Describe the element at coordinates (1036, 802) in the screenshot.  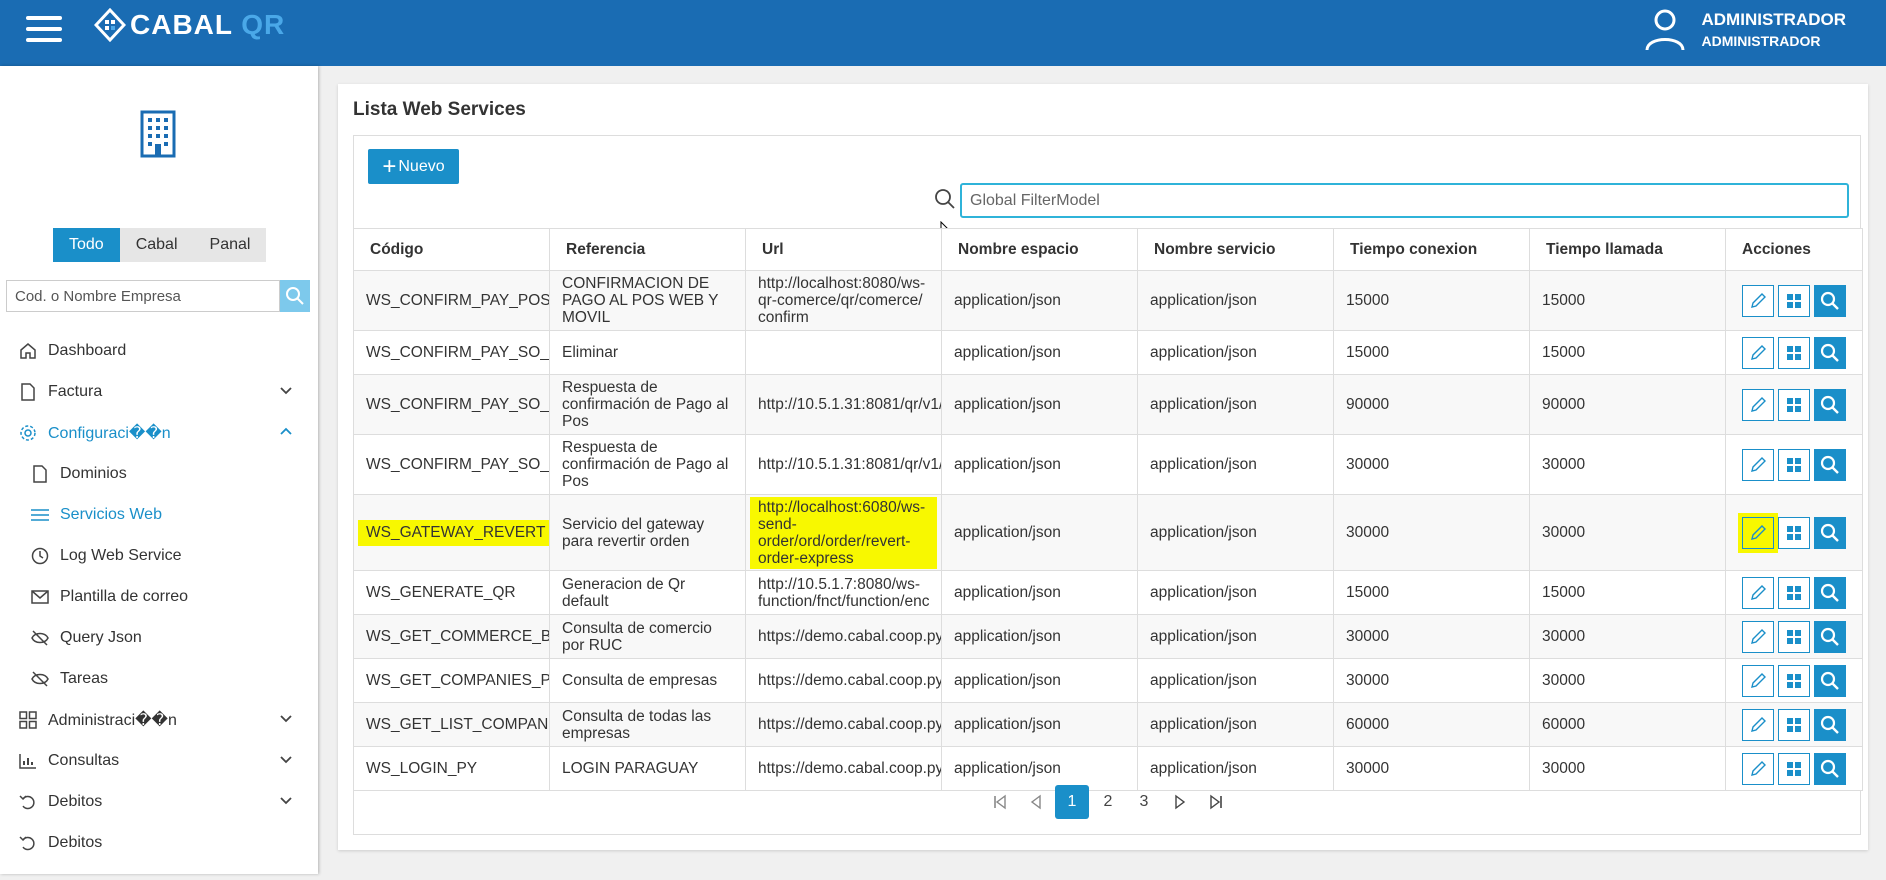
I see `prev-page-button` at that location.